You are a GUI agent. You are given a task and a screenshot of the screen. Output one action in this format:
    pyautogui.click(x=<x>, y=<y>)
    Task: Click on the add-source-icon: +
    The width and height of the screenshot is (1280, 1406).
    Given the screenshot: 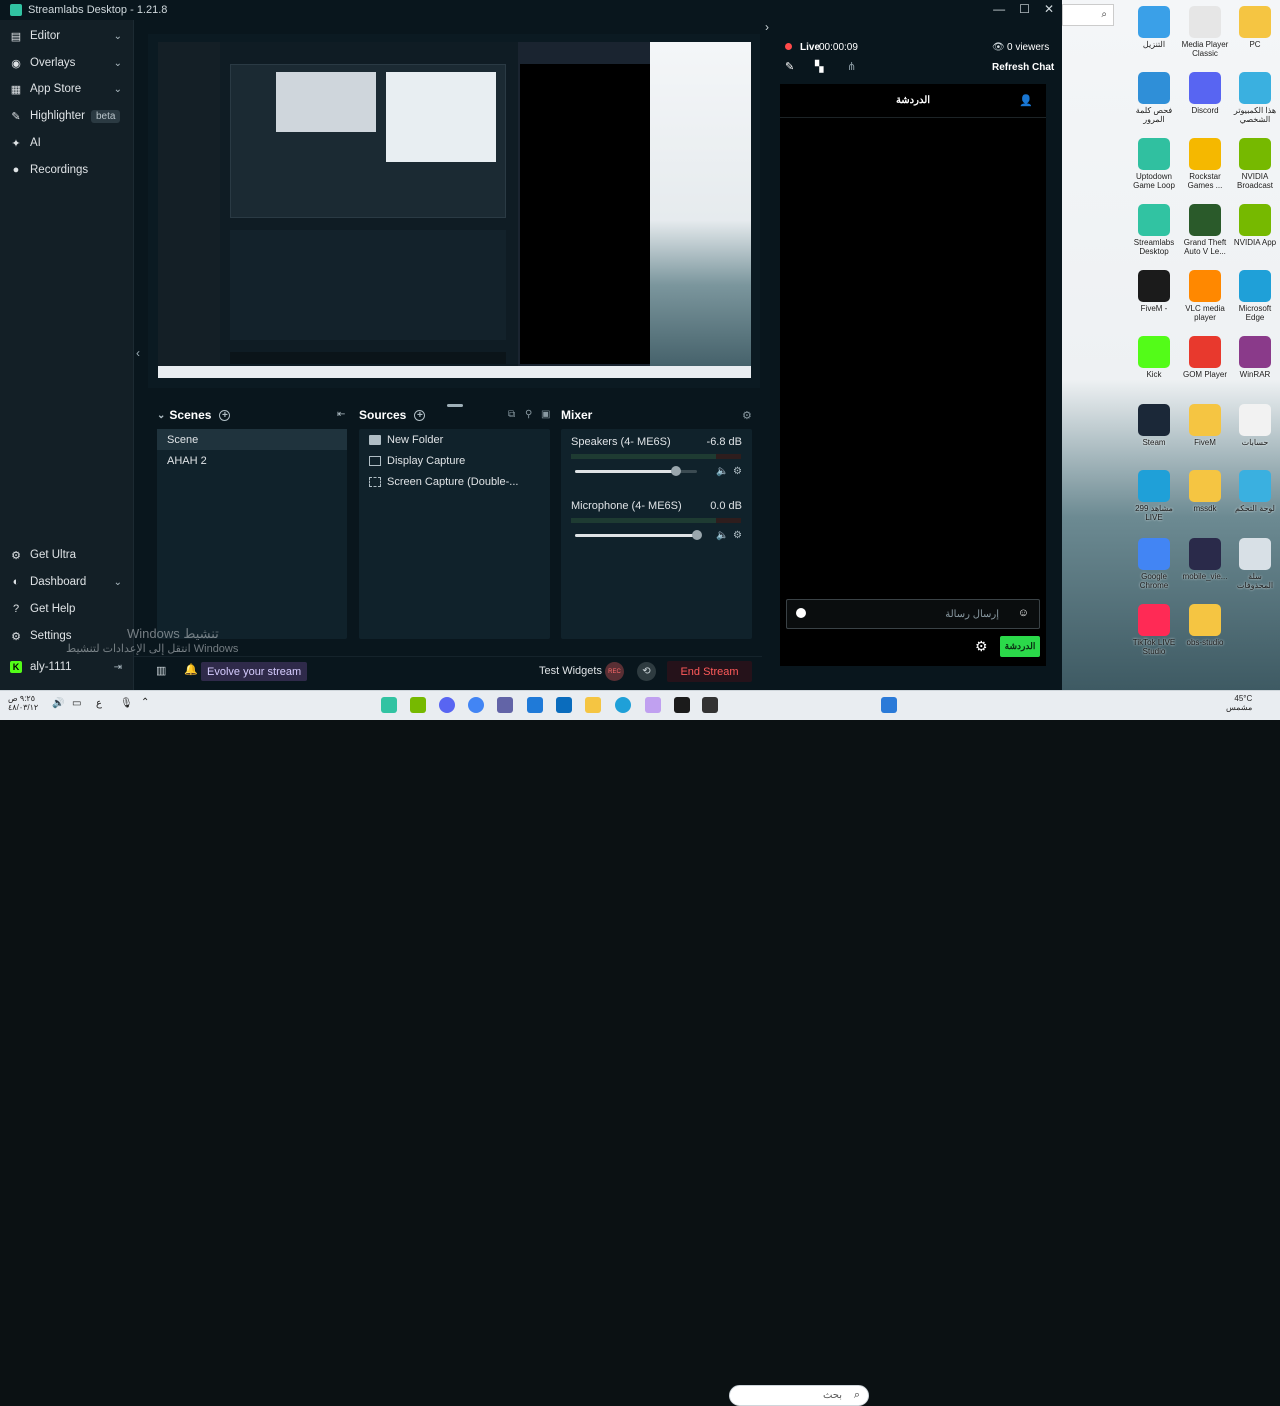 What is the action you would take?
    pyautogui.click(x=420, y=415)
    